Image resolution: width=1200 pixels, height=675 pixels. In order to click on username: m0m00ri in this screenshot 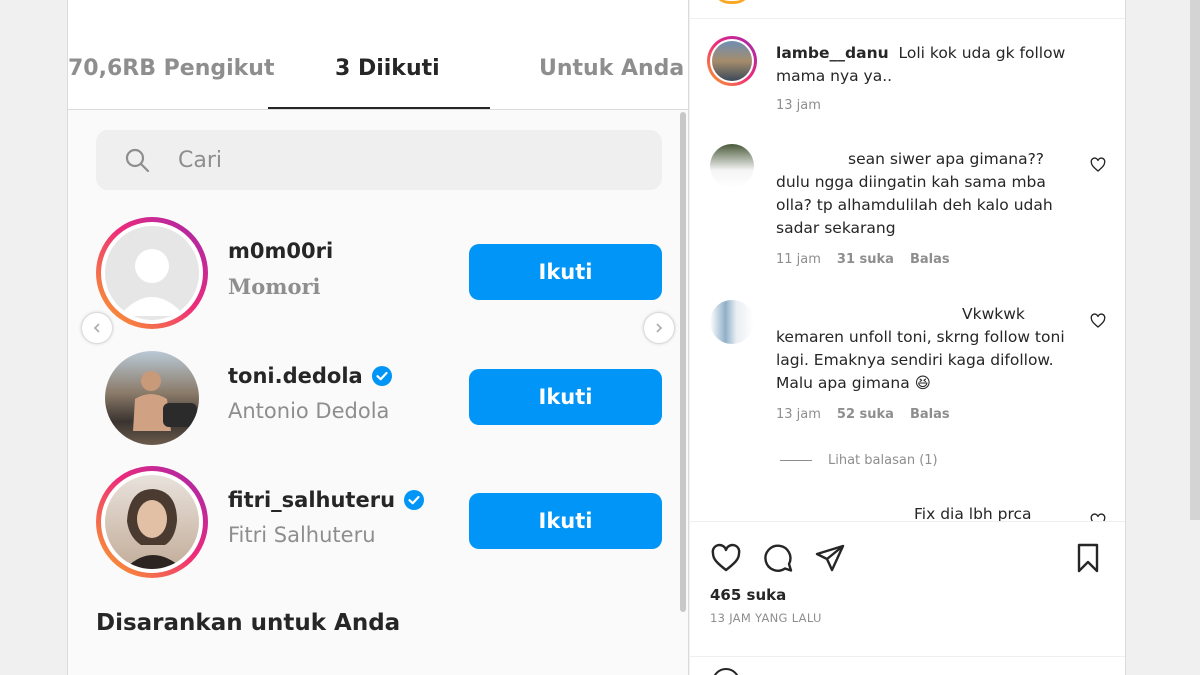, I will do `click(280, 251)`.